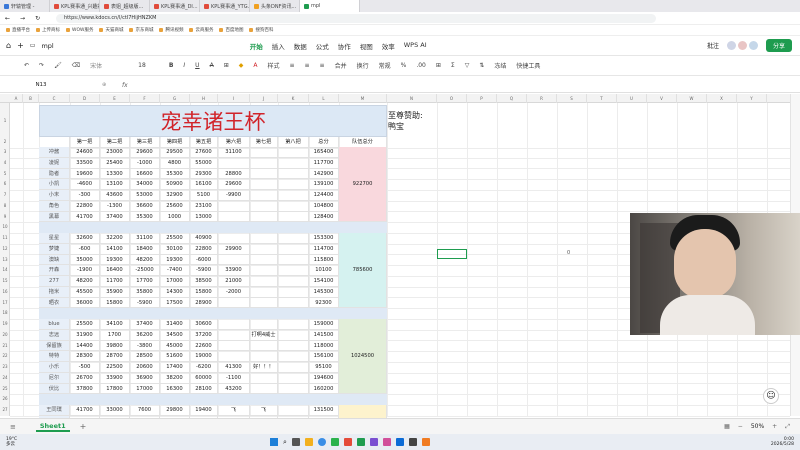  Describe the element at coordinates (175, 195) in the screenshot. I see `score-cell: 32900` at that location.